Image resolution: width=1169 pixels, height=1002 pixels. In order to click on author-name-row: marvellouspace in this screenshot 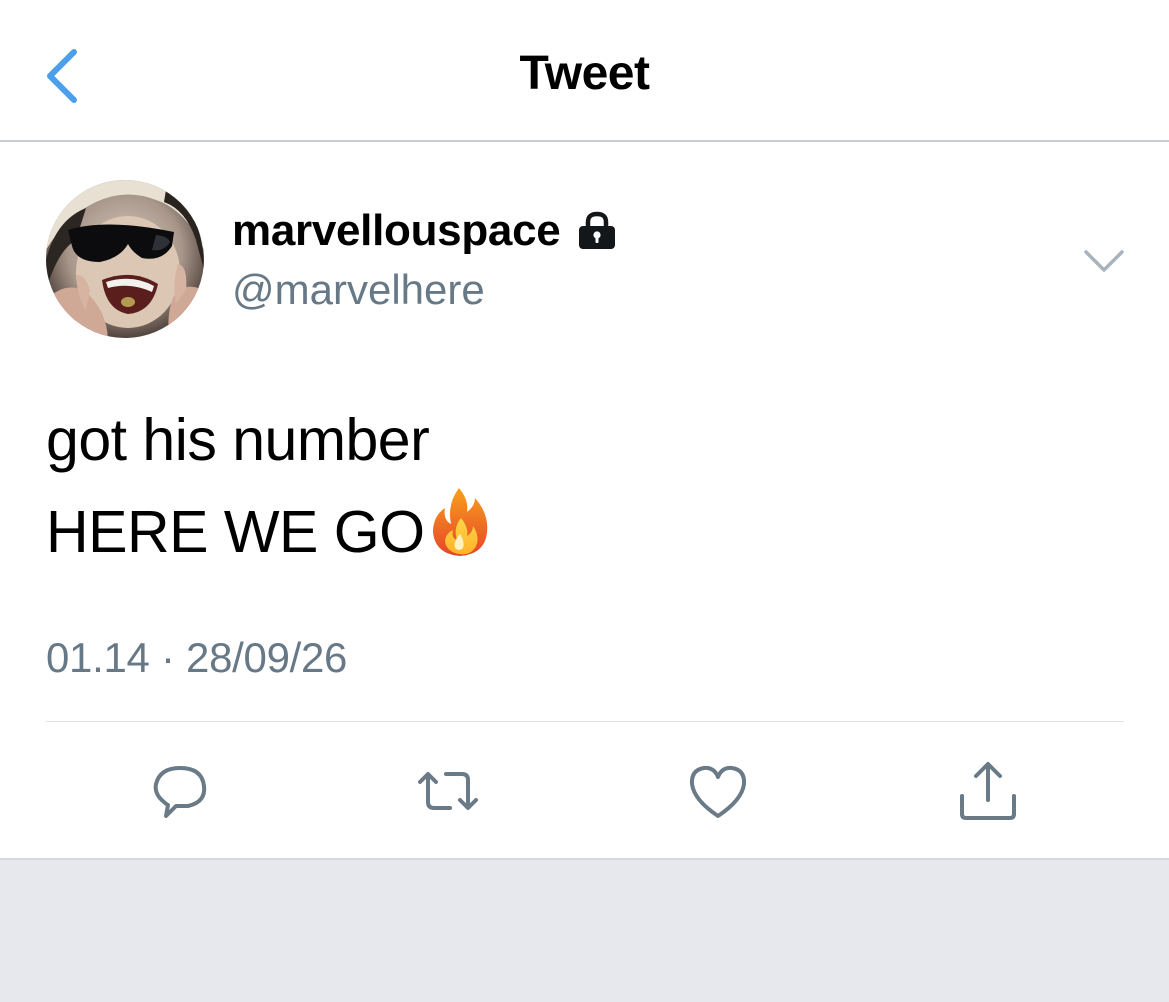, I will do `click(425, 231)`.